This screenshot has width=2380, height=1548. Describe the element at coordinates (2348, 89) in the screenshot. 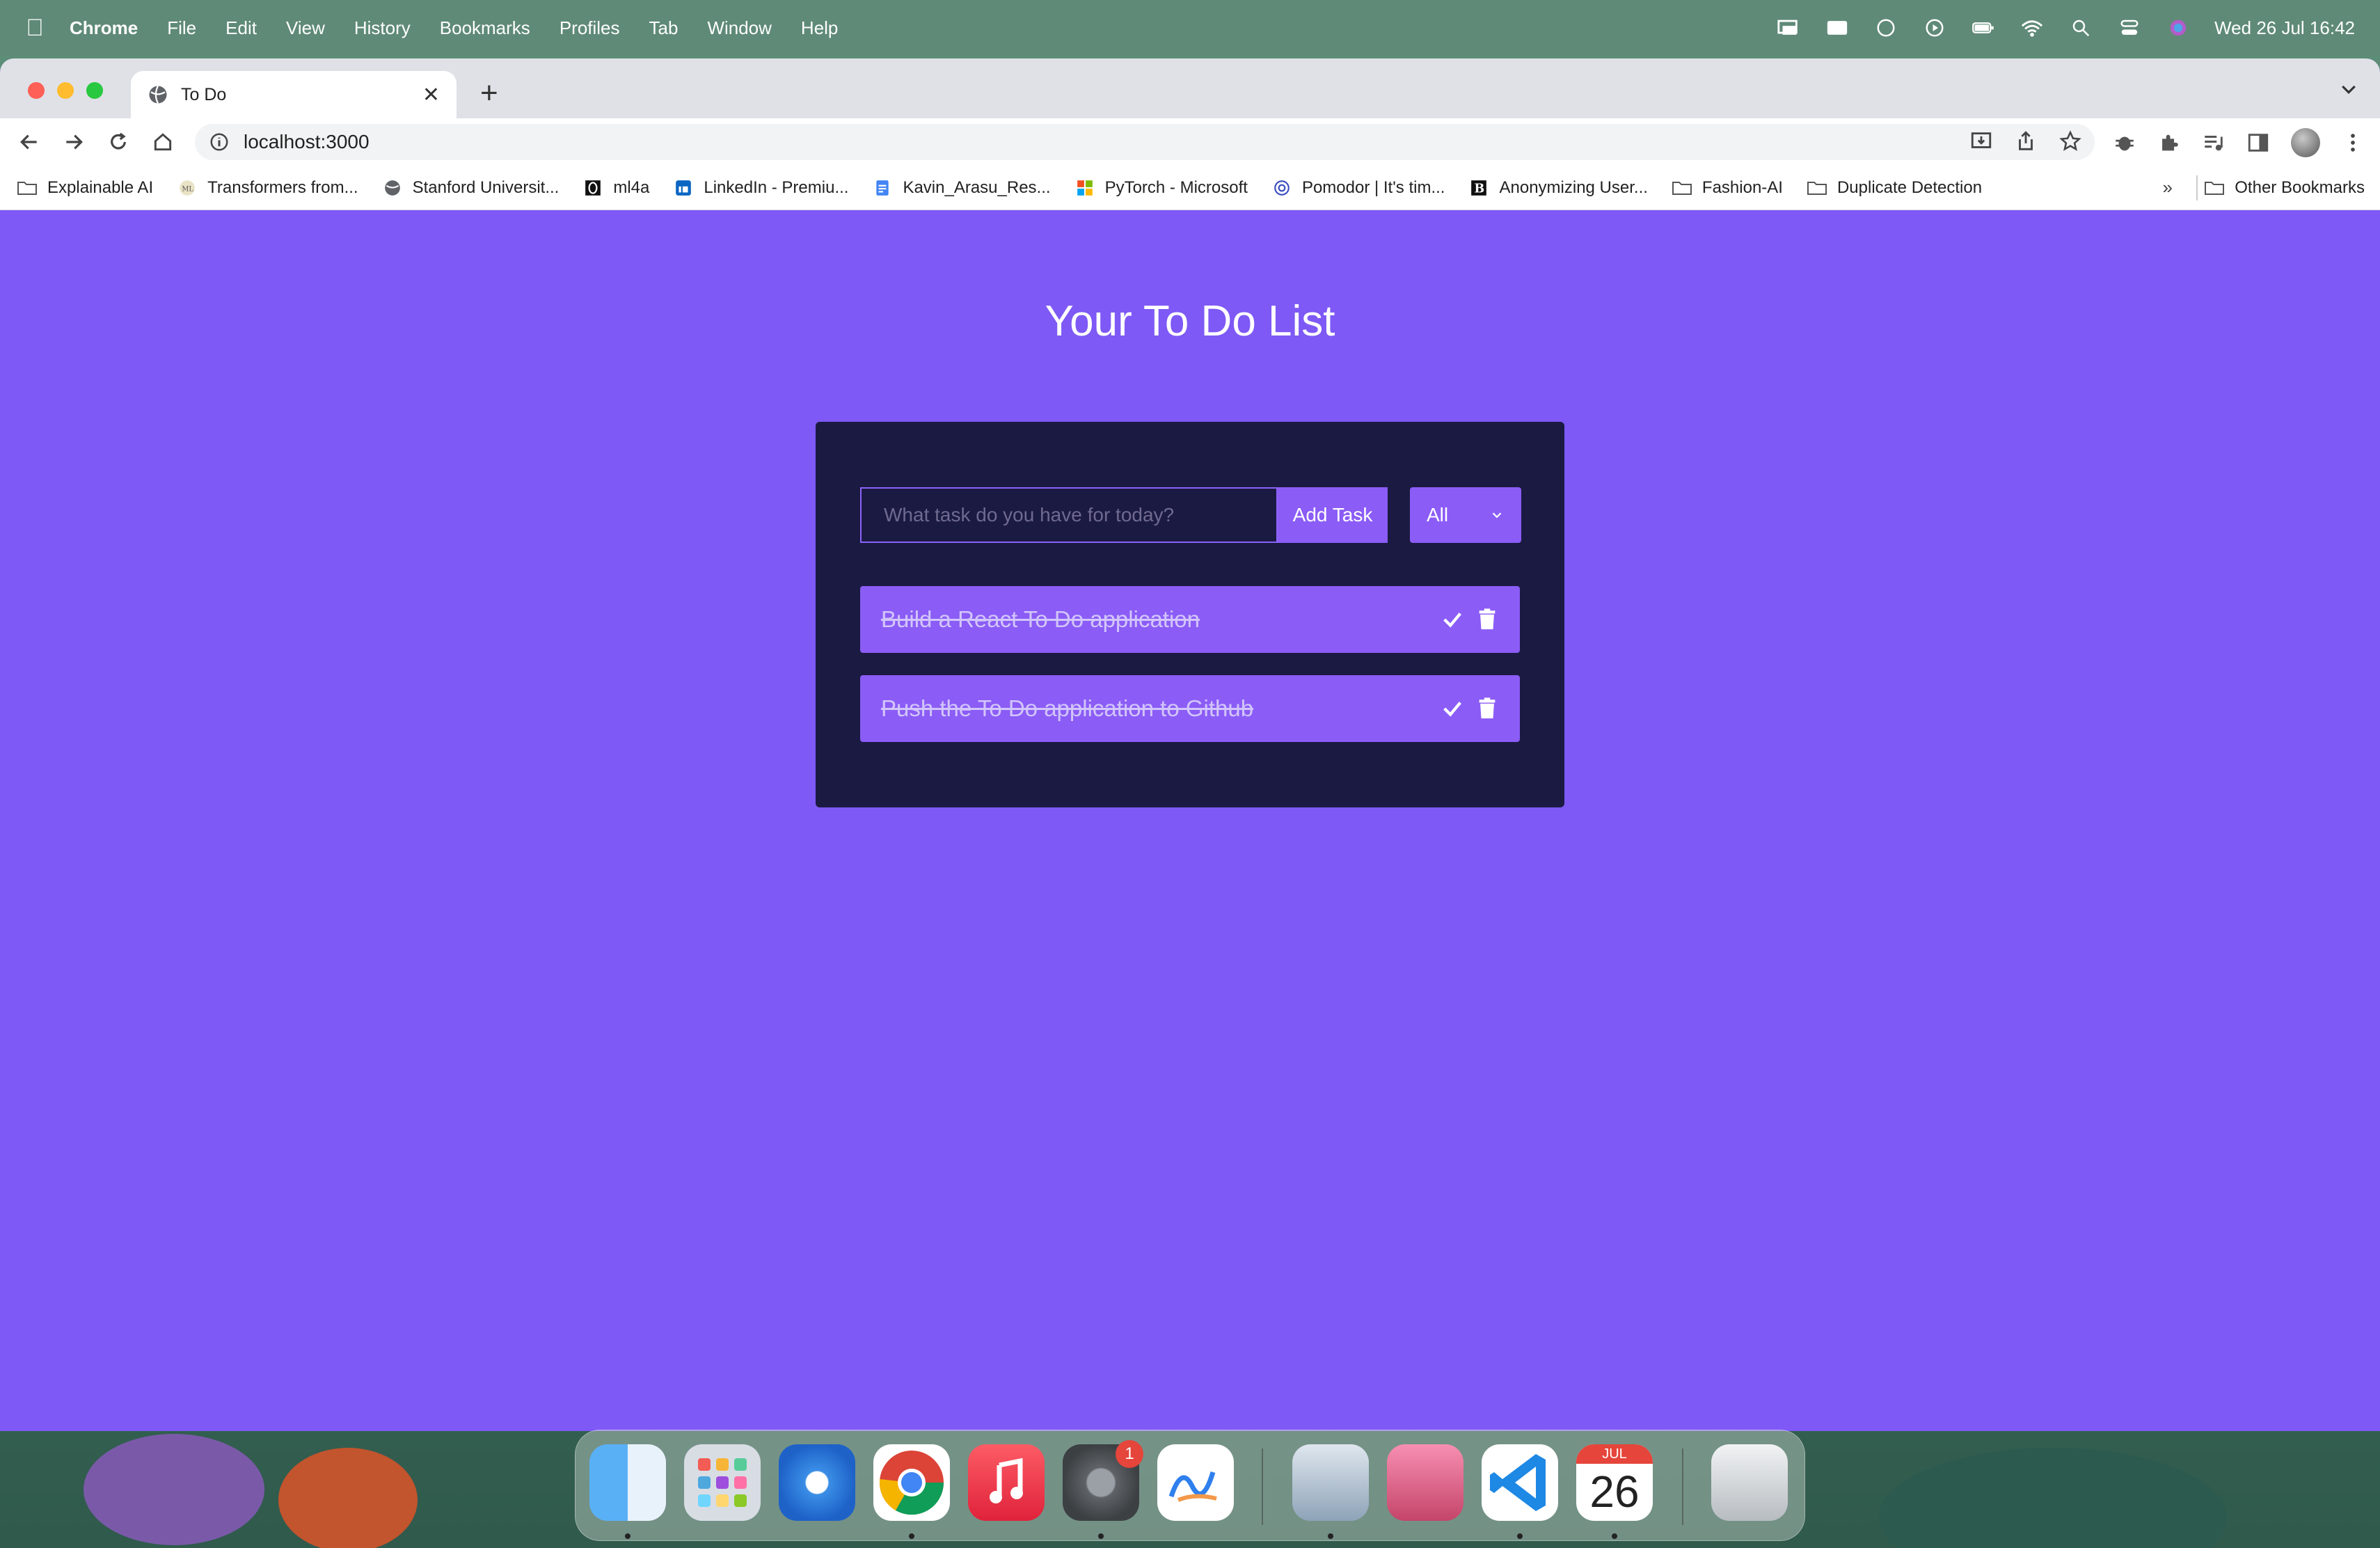

I see `tab-search-chevron-icon` at that location.